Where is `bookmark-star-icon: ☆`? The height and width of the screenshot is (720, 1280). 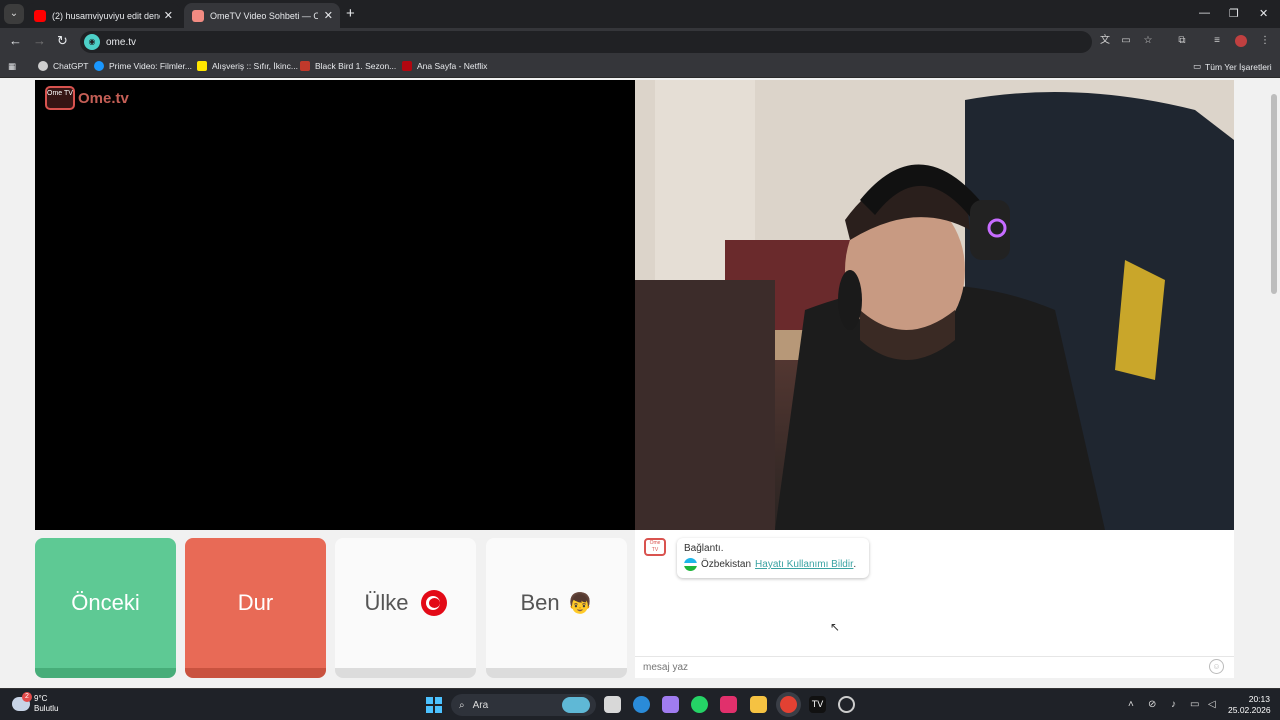 bookmark-star-icon: ☆ is located at coordinates (1148, 41).